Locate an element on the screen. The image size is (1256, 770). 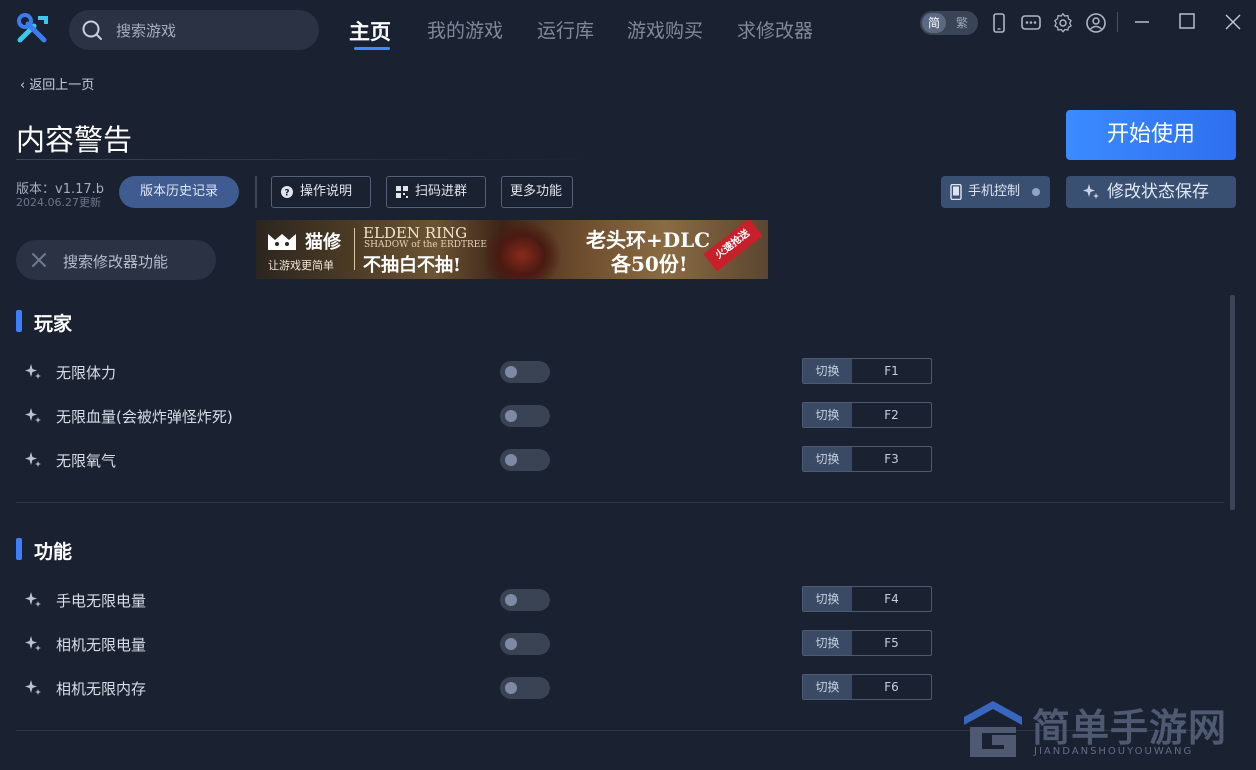
hotkey-box: 切换 F3 is located at coordinates (867, 459).